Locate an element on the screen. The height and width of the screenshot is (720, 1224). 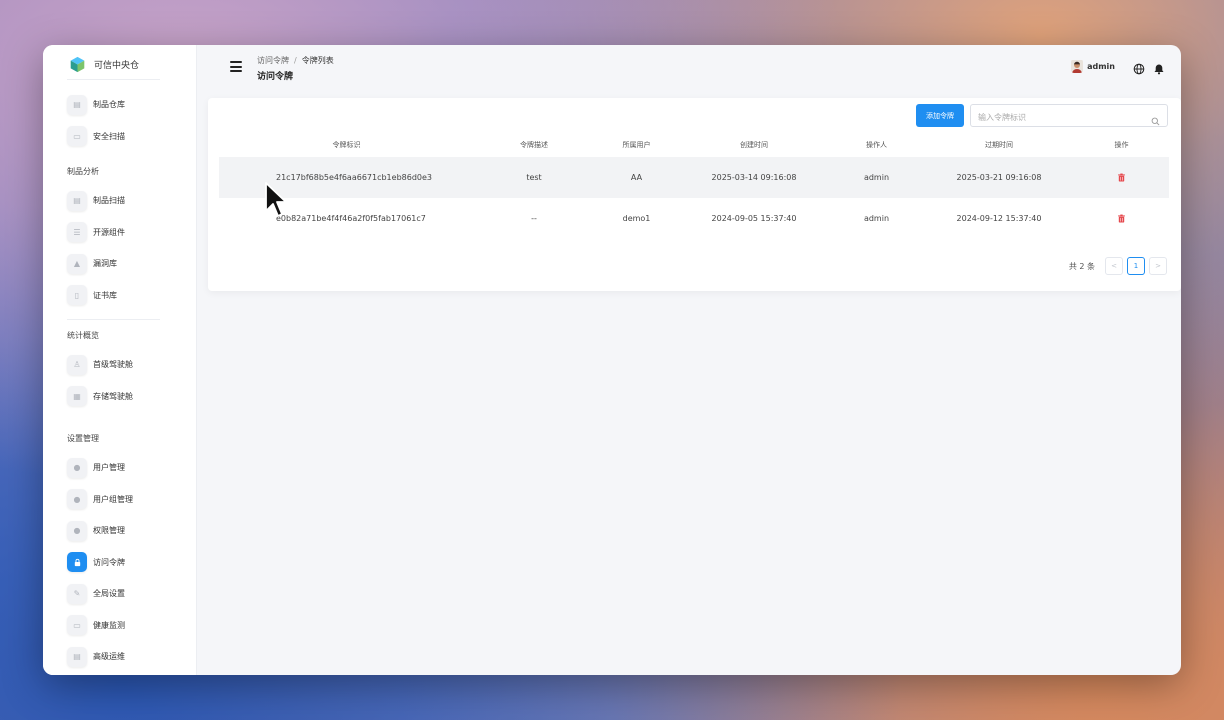
sidebar-item-dashboard-primary: ♙ 首级驾驶舱 is located at coordinates (119, 365).